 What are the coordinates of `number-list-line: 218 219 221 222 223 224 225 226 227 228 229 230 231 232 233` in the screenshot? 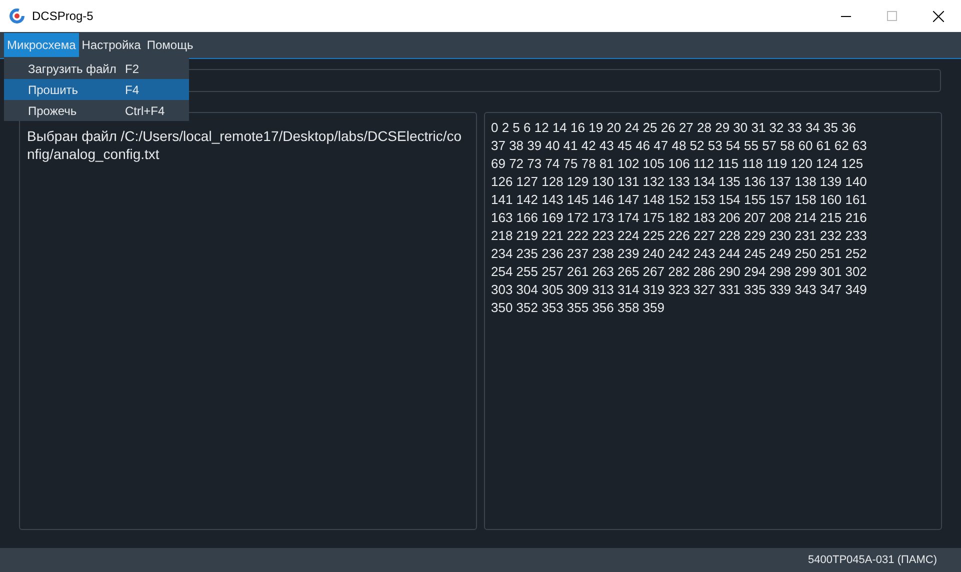 It's located at (679, 236).